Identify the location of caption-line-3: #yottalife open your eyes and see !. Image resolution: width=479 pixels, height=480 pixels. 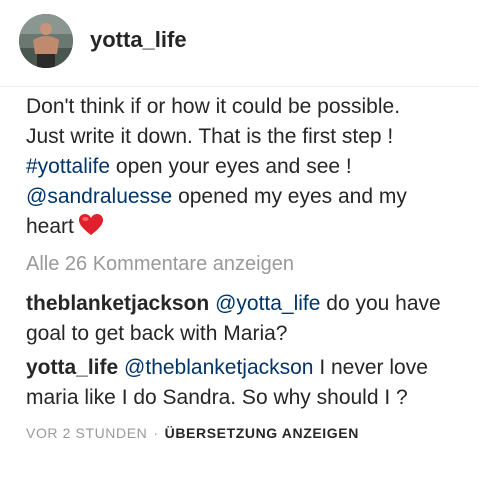
(252, 167).